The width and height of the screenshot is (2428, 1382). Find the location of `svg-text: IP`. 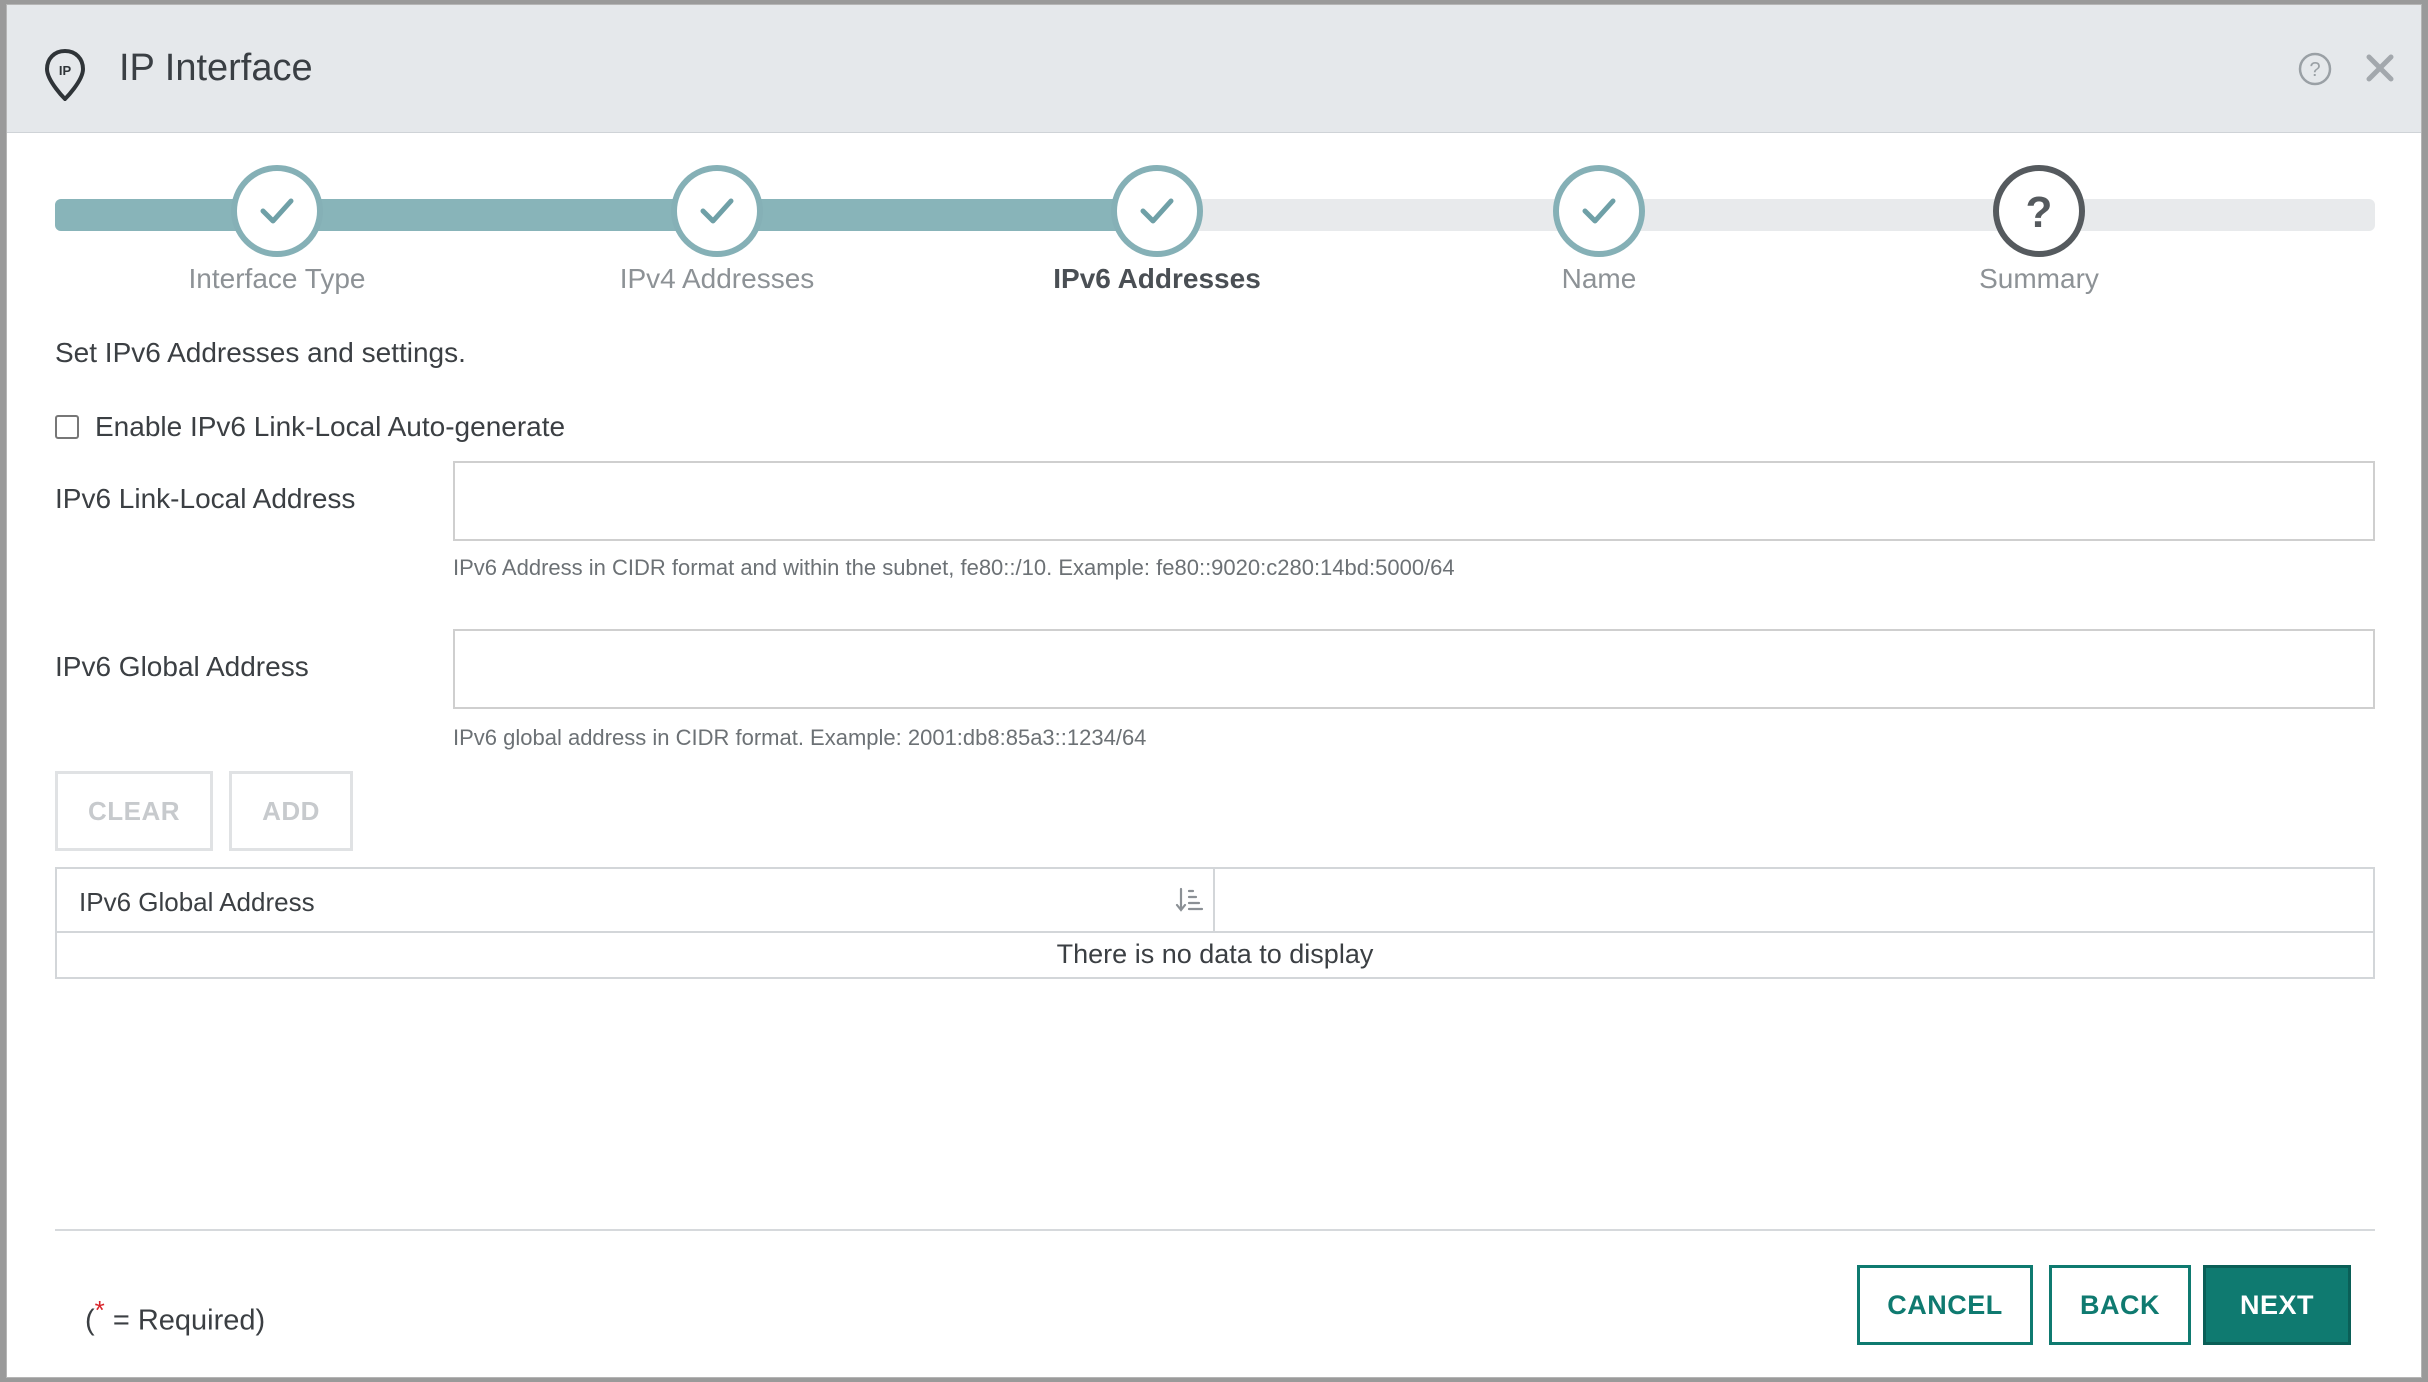

svg-text: IP is located at coordinates (65, 70).